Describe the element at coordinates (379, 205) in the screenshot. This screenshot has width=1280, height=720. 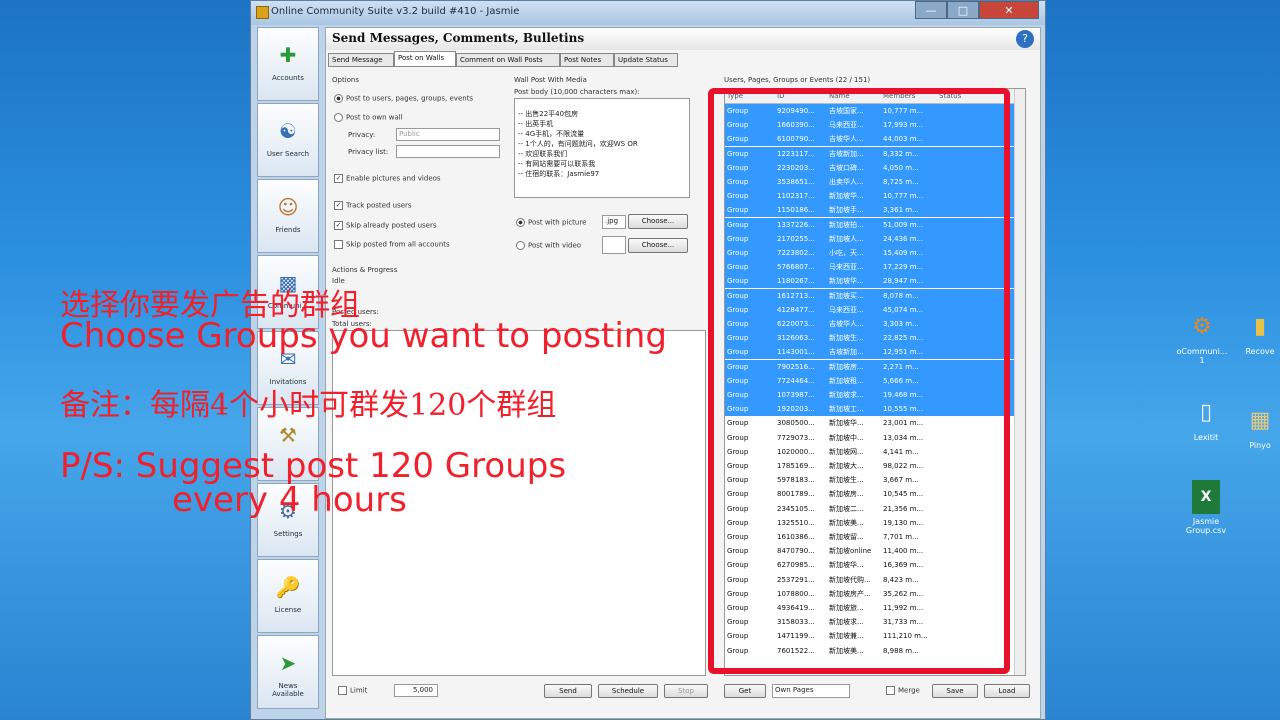
I see `checkbox-label: Track posted users` at that location.